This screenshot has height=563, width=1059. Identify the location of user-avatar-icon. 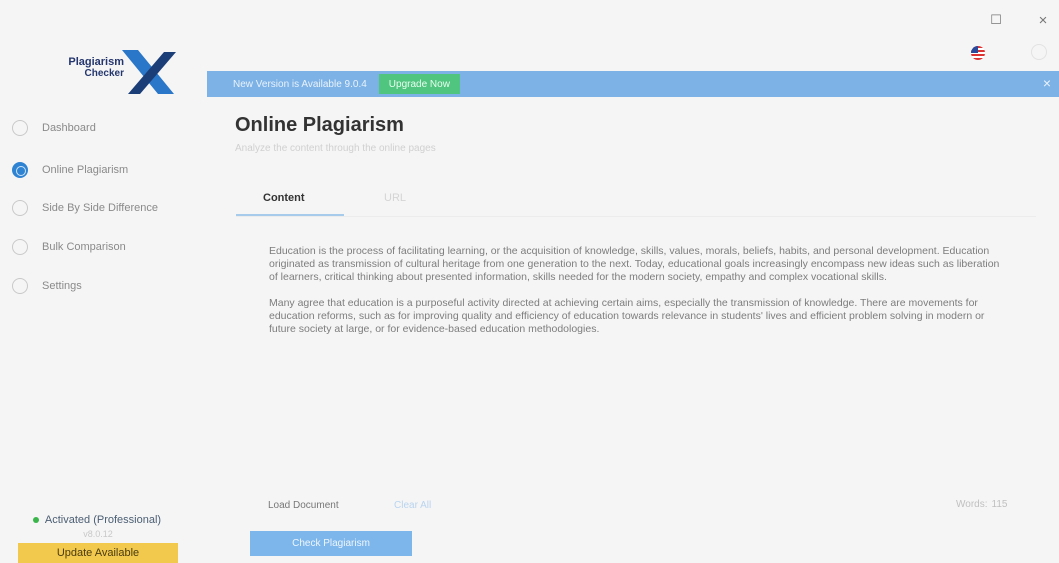
(1039, 52).